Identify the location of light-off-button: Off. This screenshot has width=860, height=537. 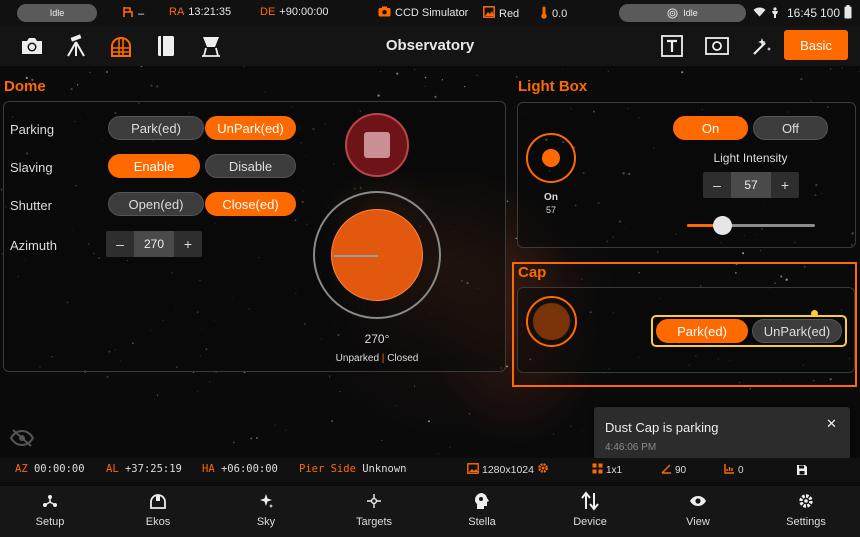
(790, 128).